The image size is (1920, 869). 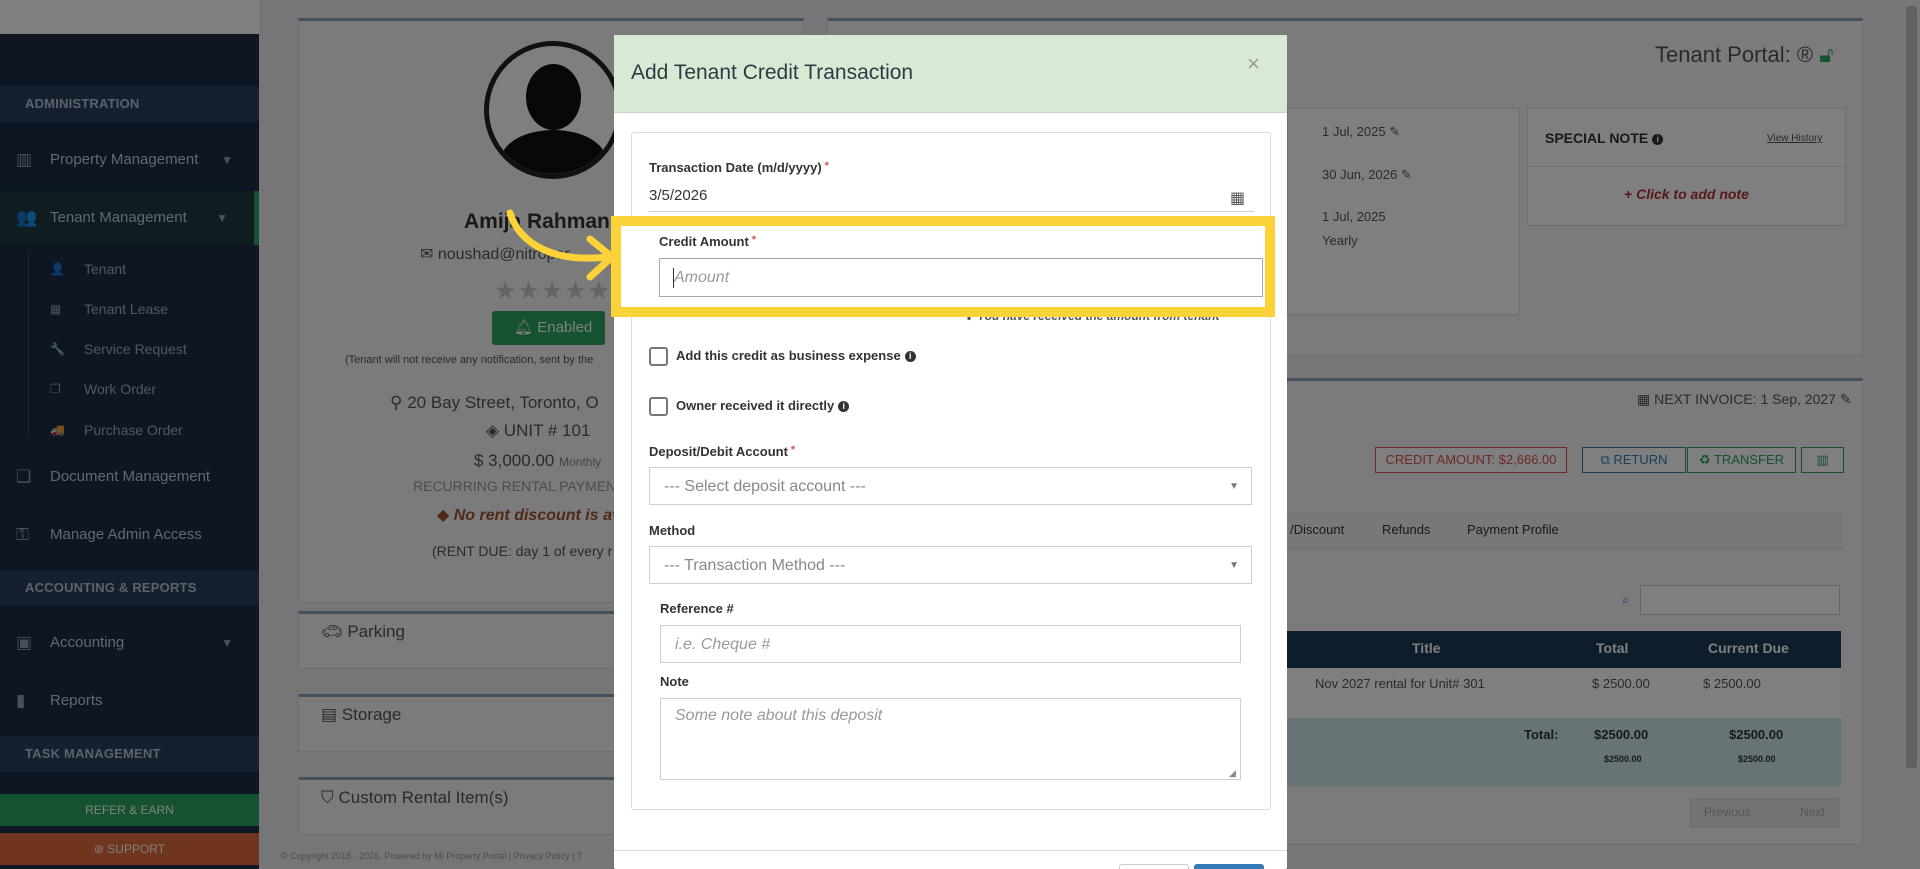 What do you see at coordinates (755, 565) in the screenshot?
I see `method-select-value: --- Transaction Method ---` at bounding box center [755, 565].